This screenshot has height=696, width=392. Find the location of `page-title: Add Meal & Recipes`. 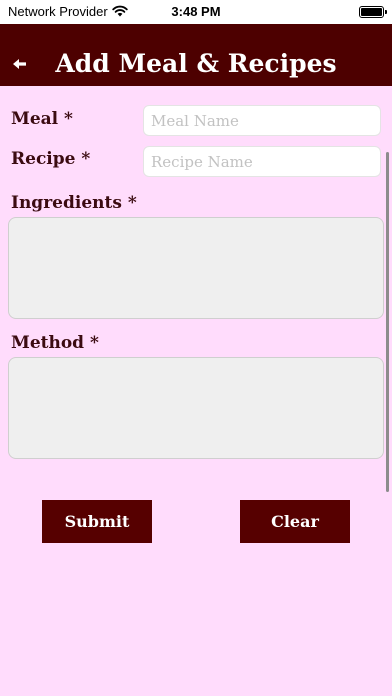

page-title: Add Meal & Recipes is located at coordinates (196, 63).